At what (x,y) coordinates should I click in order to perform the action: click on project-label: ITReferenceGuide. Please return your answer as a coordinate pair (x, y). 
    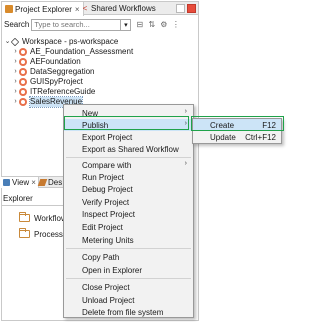
    Looking at the image, I should click on (63, 91).